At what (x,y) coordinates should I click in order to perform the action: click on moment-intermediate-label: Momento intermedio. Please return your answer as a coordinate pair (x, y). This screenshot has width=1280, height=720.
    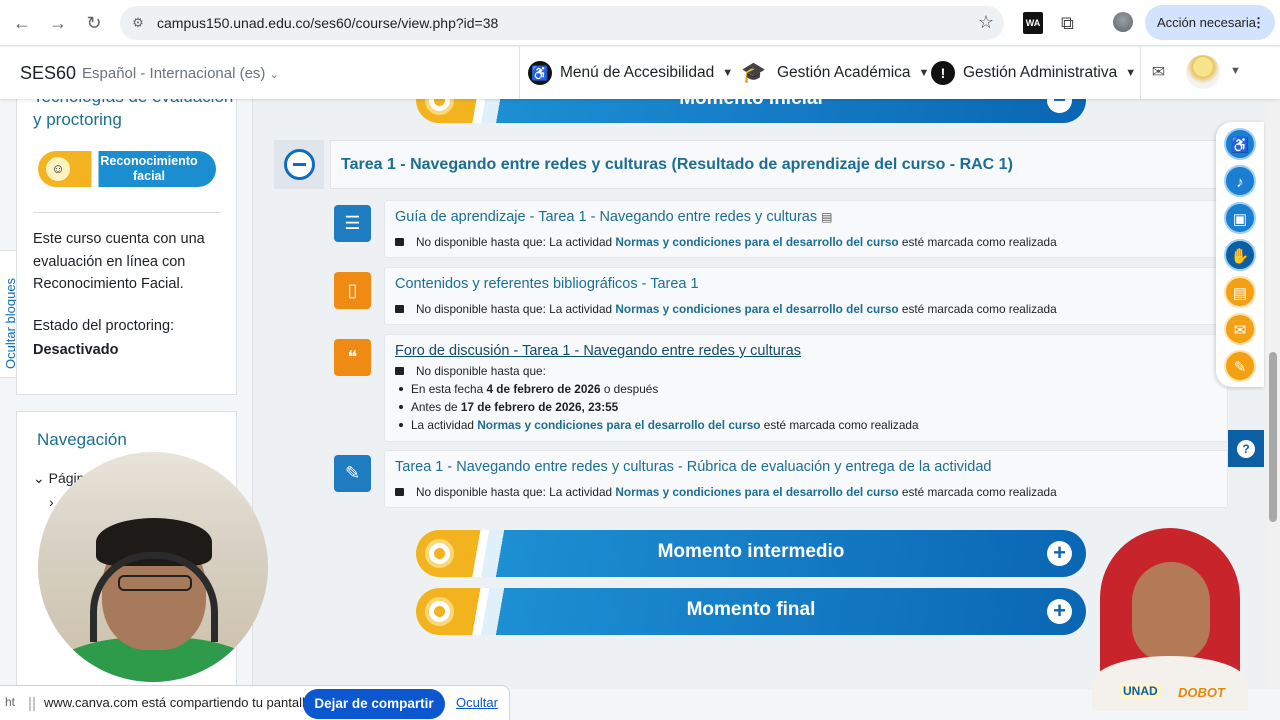
    Looking at the image, I should click on (751, 551).